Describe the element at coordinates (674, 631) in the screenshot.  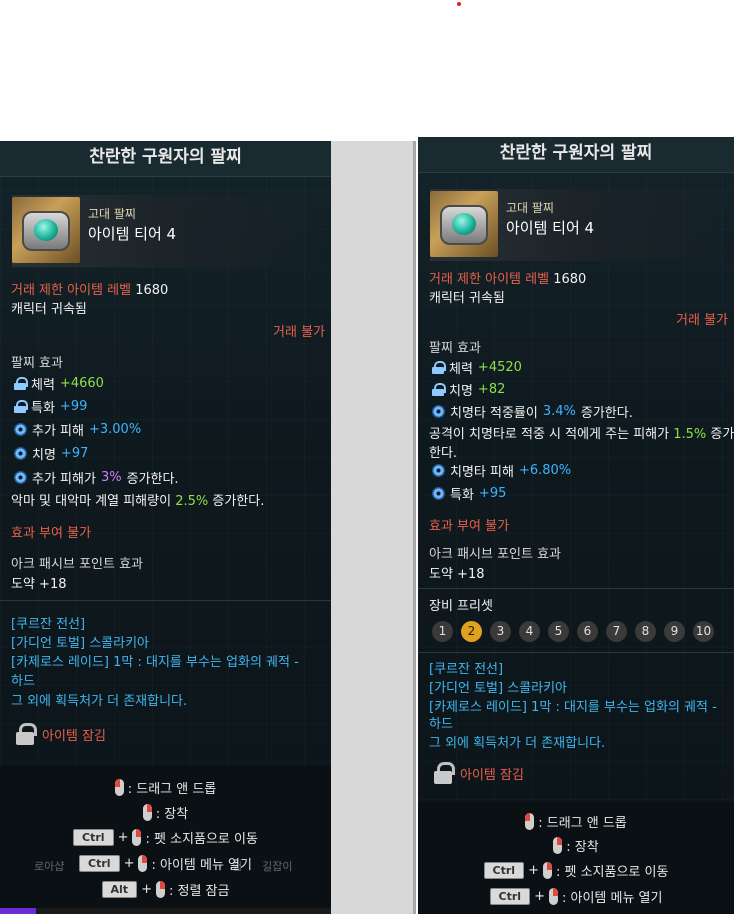
I see `preset-button: 9` at that location.